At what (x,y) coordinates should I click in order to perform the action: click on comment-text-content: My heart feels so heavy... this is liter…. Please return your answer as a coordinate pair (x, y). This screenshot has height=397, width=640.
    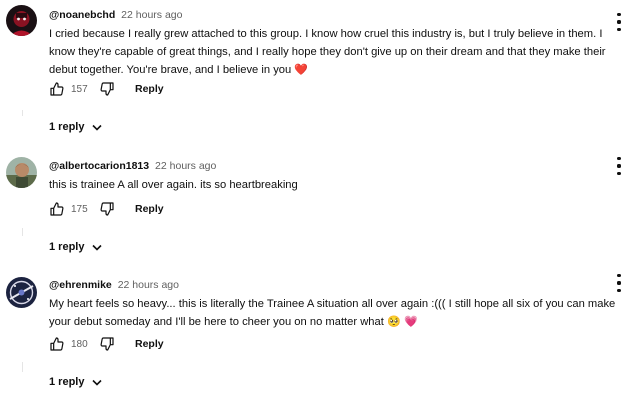
    Looking at the image, I should click on (332, 313).